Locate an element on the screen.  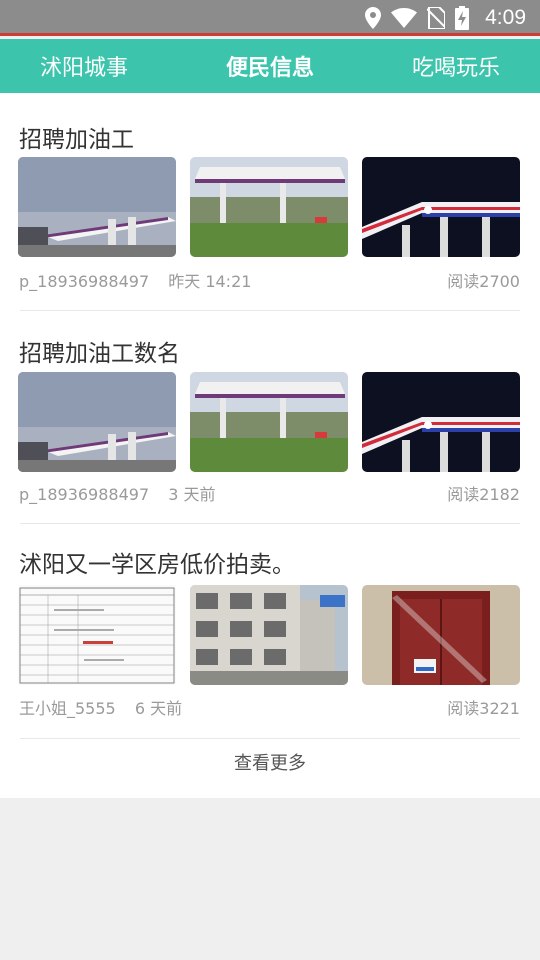
post-meta: p_18936988497 昨天 14:21 阅读2700 is located at coordinates (269, 280).